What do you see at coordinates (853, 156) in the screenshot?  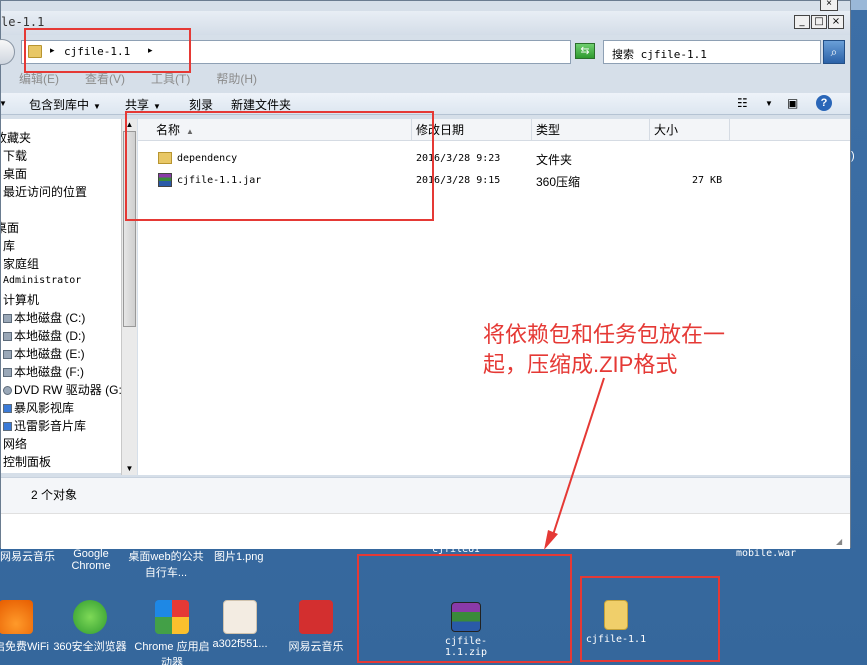 I see `background-window-edge: )` at bounding box center [853, 156].